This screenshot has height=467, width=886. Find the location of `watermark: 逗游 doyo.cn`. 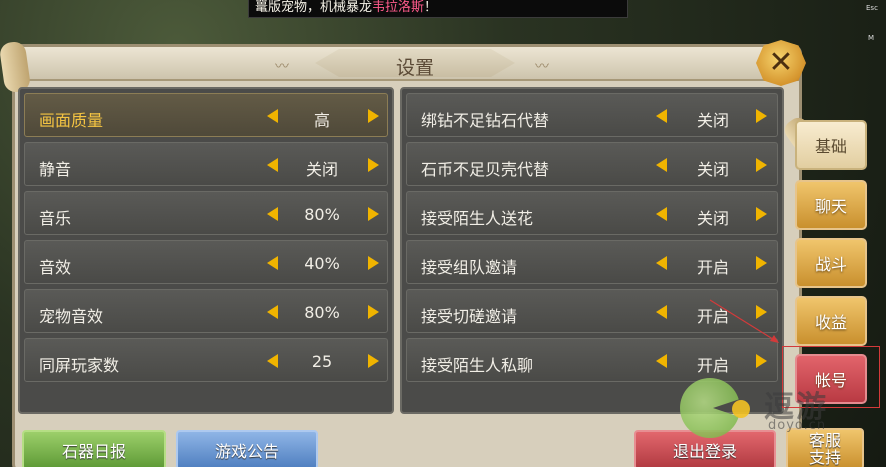

watermark: 逗游 doyo.cn is located at coordinates (755, 418).